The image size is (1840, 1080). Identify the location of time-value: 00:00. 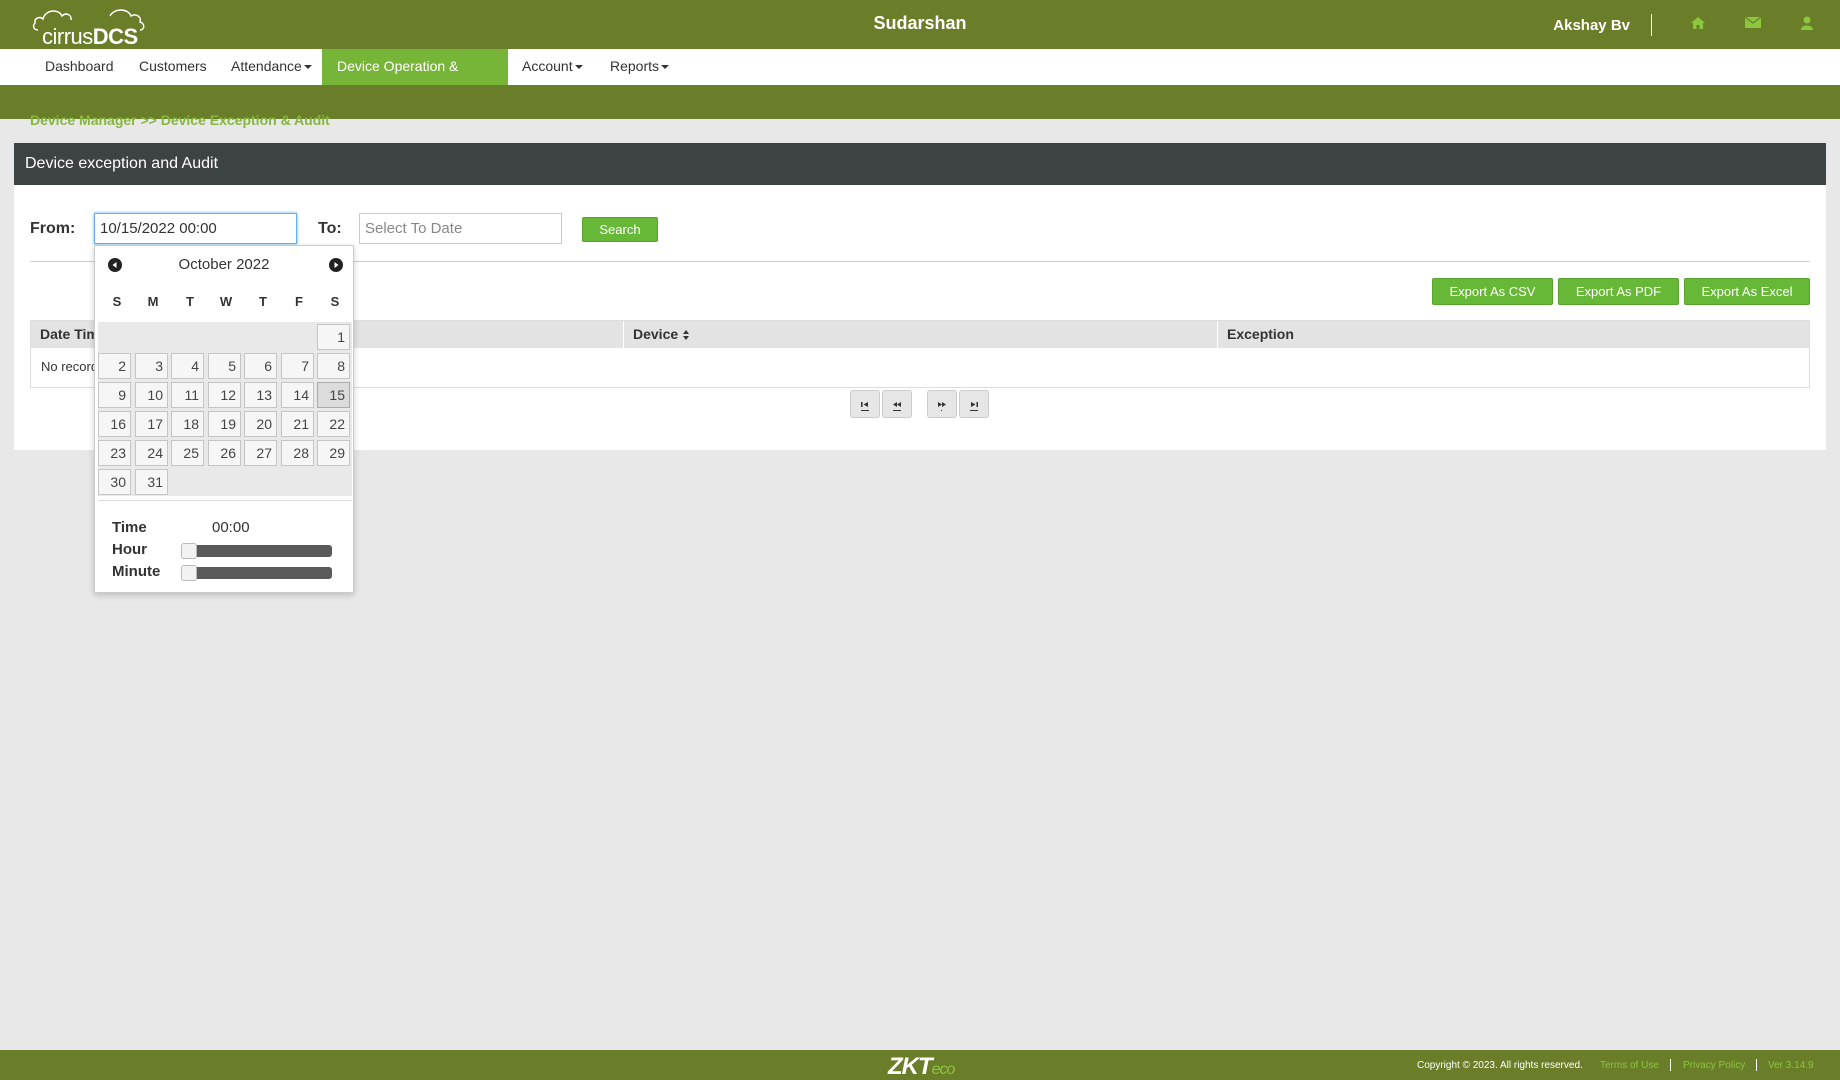
(231, 527).